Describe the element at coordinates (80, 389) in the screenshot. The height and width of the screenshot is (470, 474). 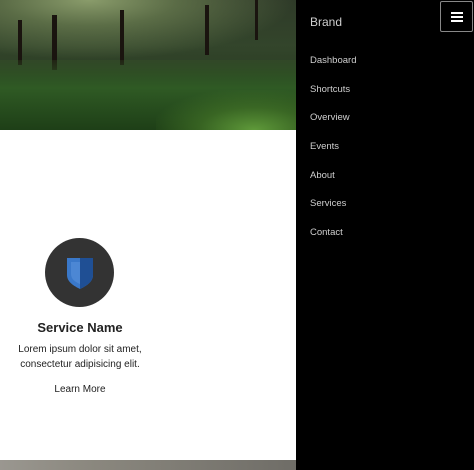
I see `learn-more-link: Learn More` at that location.